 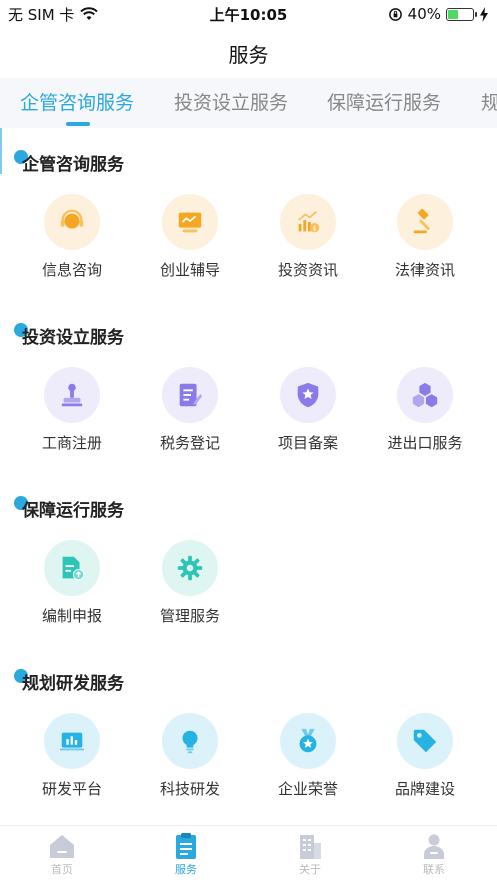 I want to click on bottom-tab-service: 服务, so click(x=186, y=854).